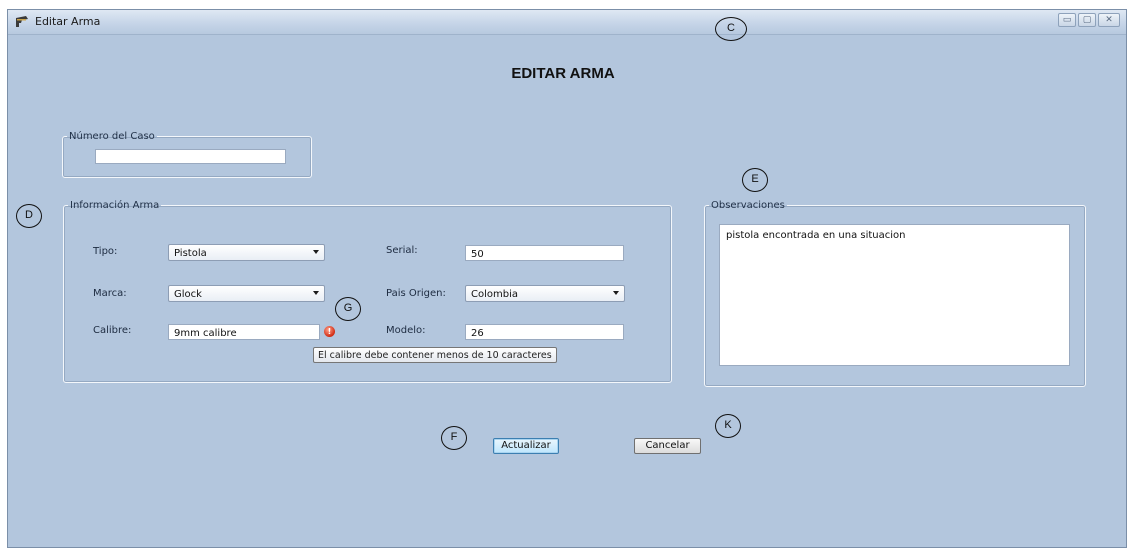 The height and width of the screenshot is (550, 1134). I want to click on window-controls: ▭ ▢ ✕, so click(1089, 20).